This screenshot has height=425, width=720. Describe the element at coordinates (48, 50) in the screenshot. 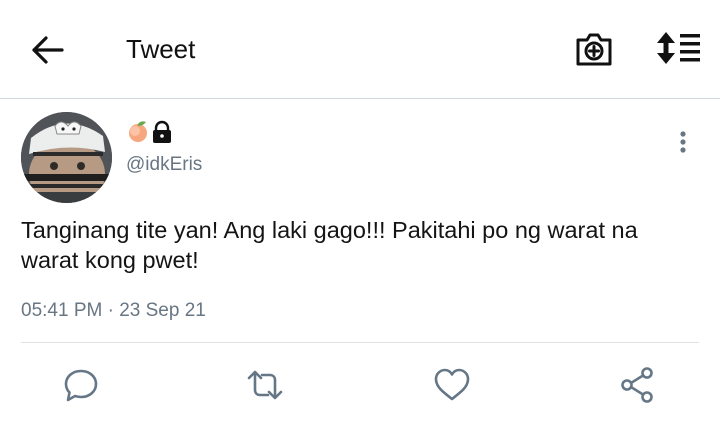

I see `back-arrow-icon` at that location.